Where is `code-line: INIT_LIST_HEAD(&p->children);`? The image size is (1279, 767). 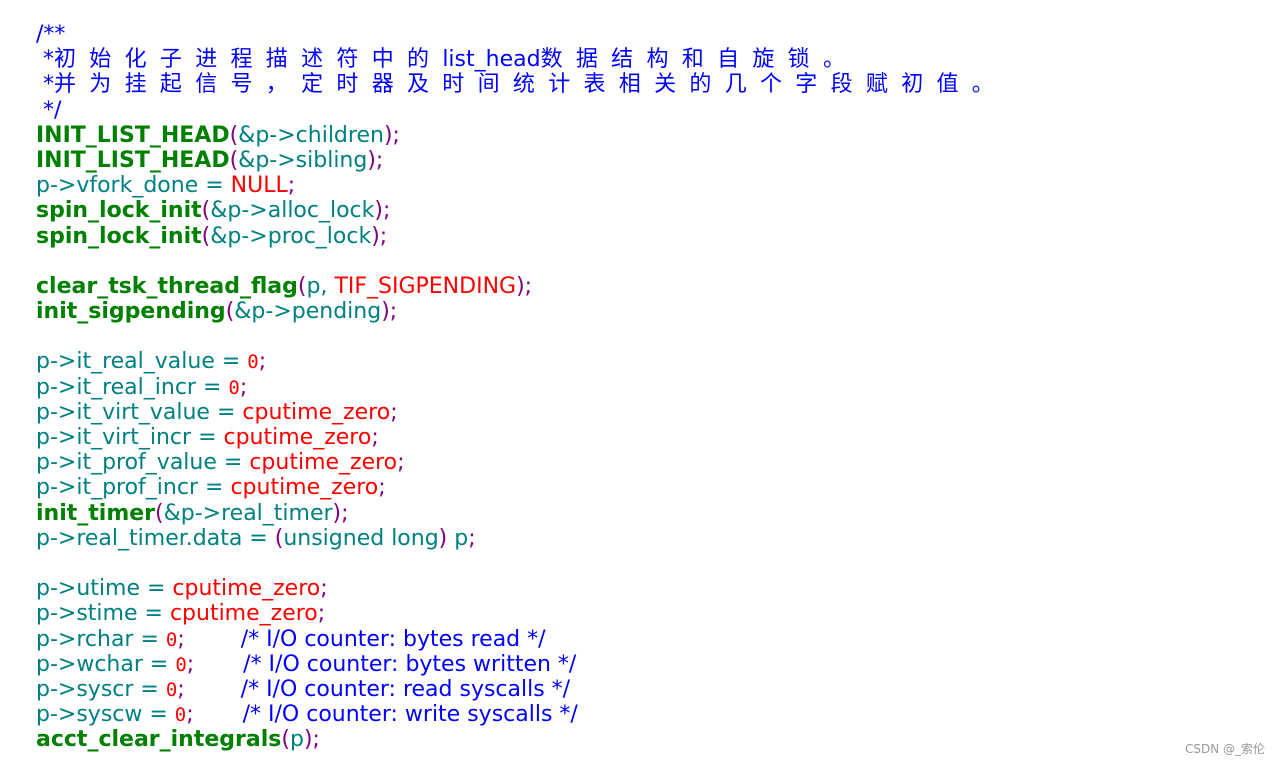
code-line: INIT_LIST_HEAD(&p->children); is located at coordinates (521, 135).